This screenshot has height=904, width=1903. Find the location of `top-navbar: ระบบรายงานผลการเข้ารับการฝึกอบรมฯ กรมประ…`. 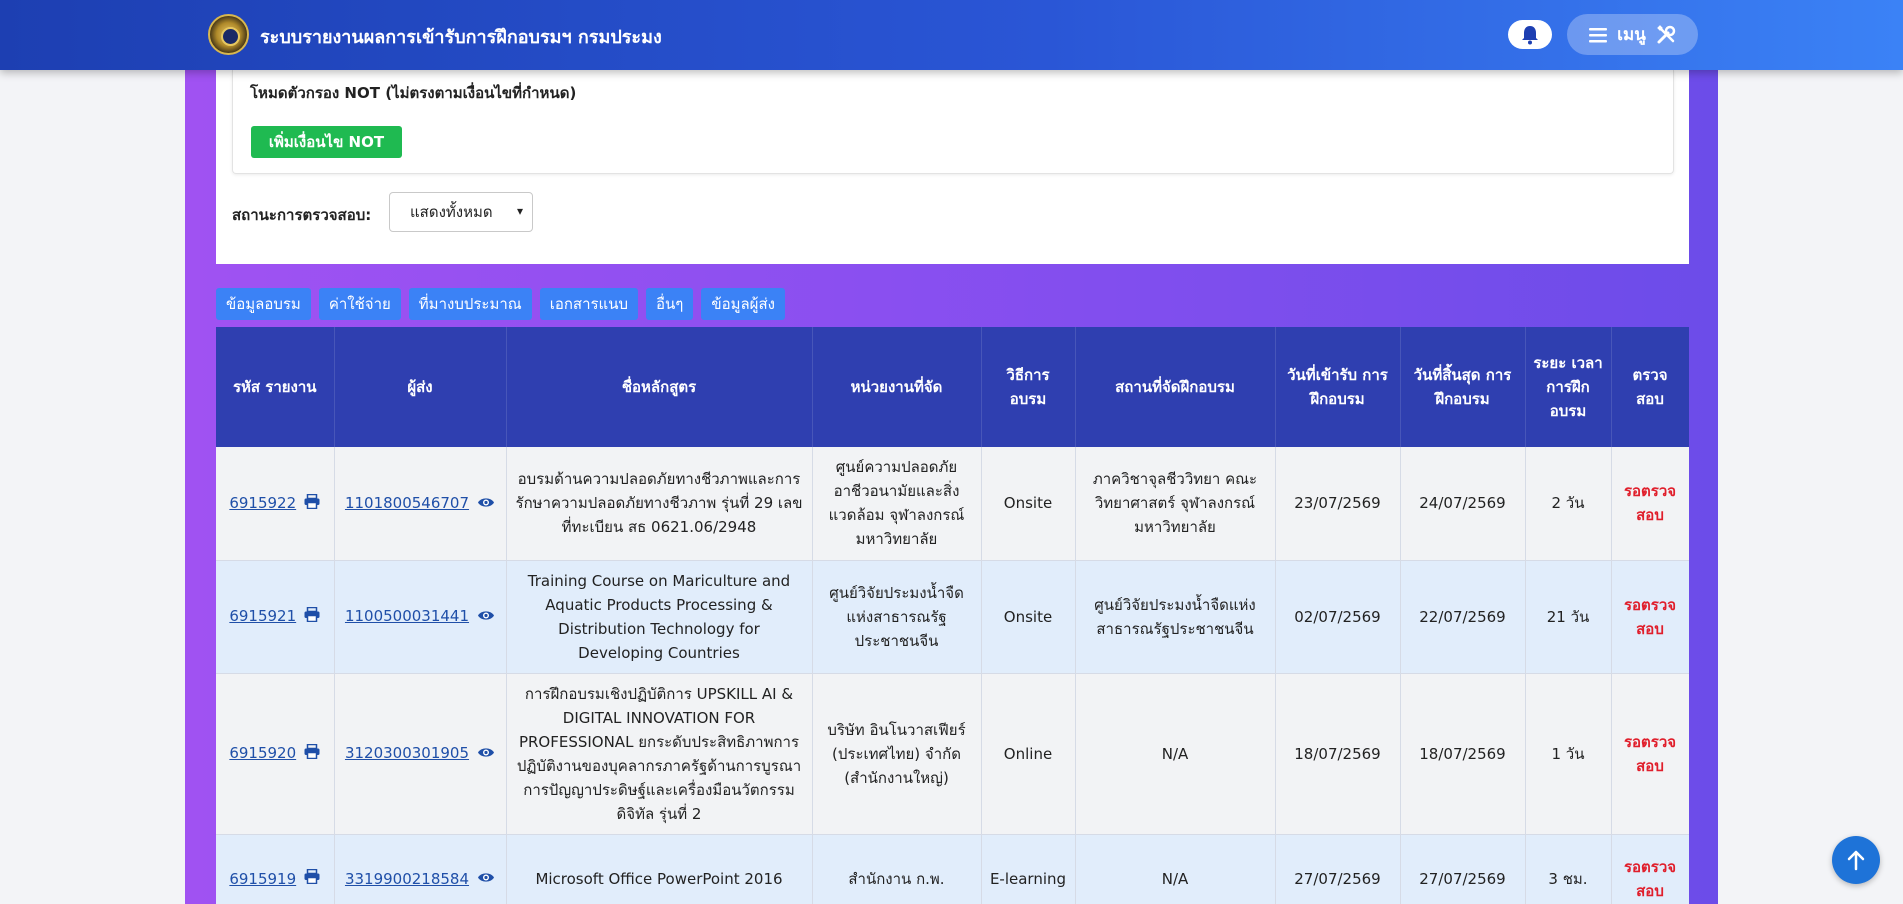

top-navbar: ระบบรายงานผลการเข้ารับการฝึกอบรมฯ กรมประ… is located at coordinates (951, 35).